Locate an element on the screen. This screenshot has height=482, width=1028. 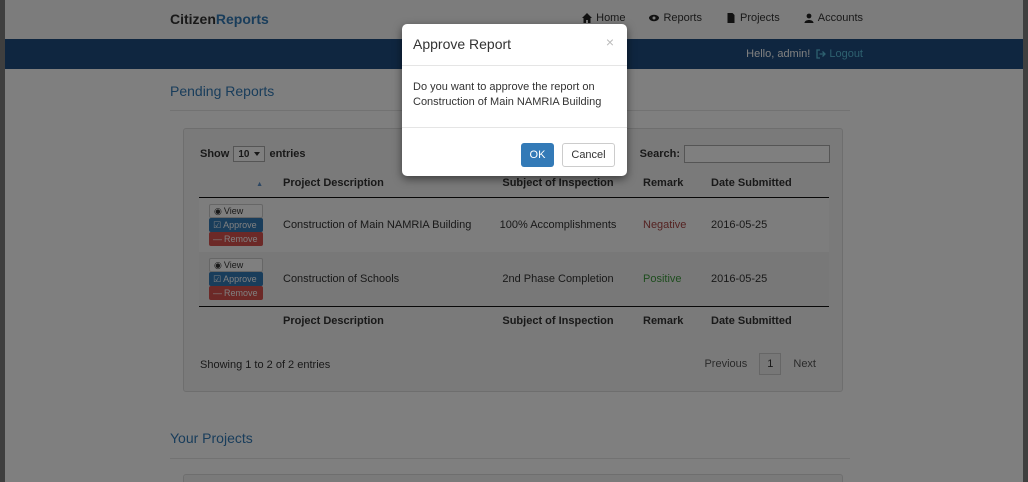
modal-title: Approve Report is located at coordinates (462, 44).